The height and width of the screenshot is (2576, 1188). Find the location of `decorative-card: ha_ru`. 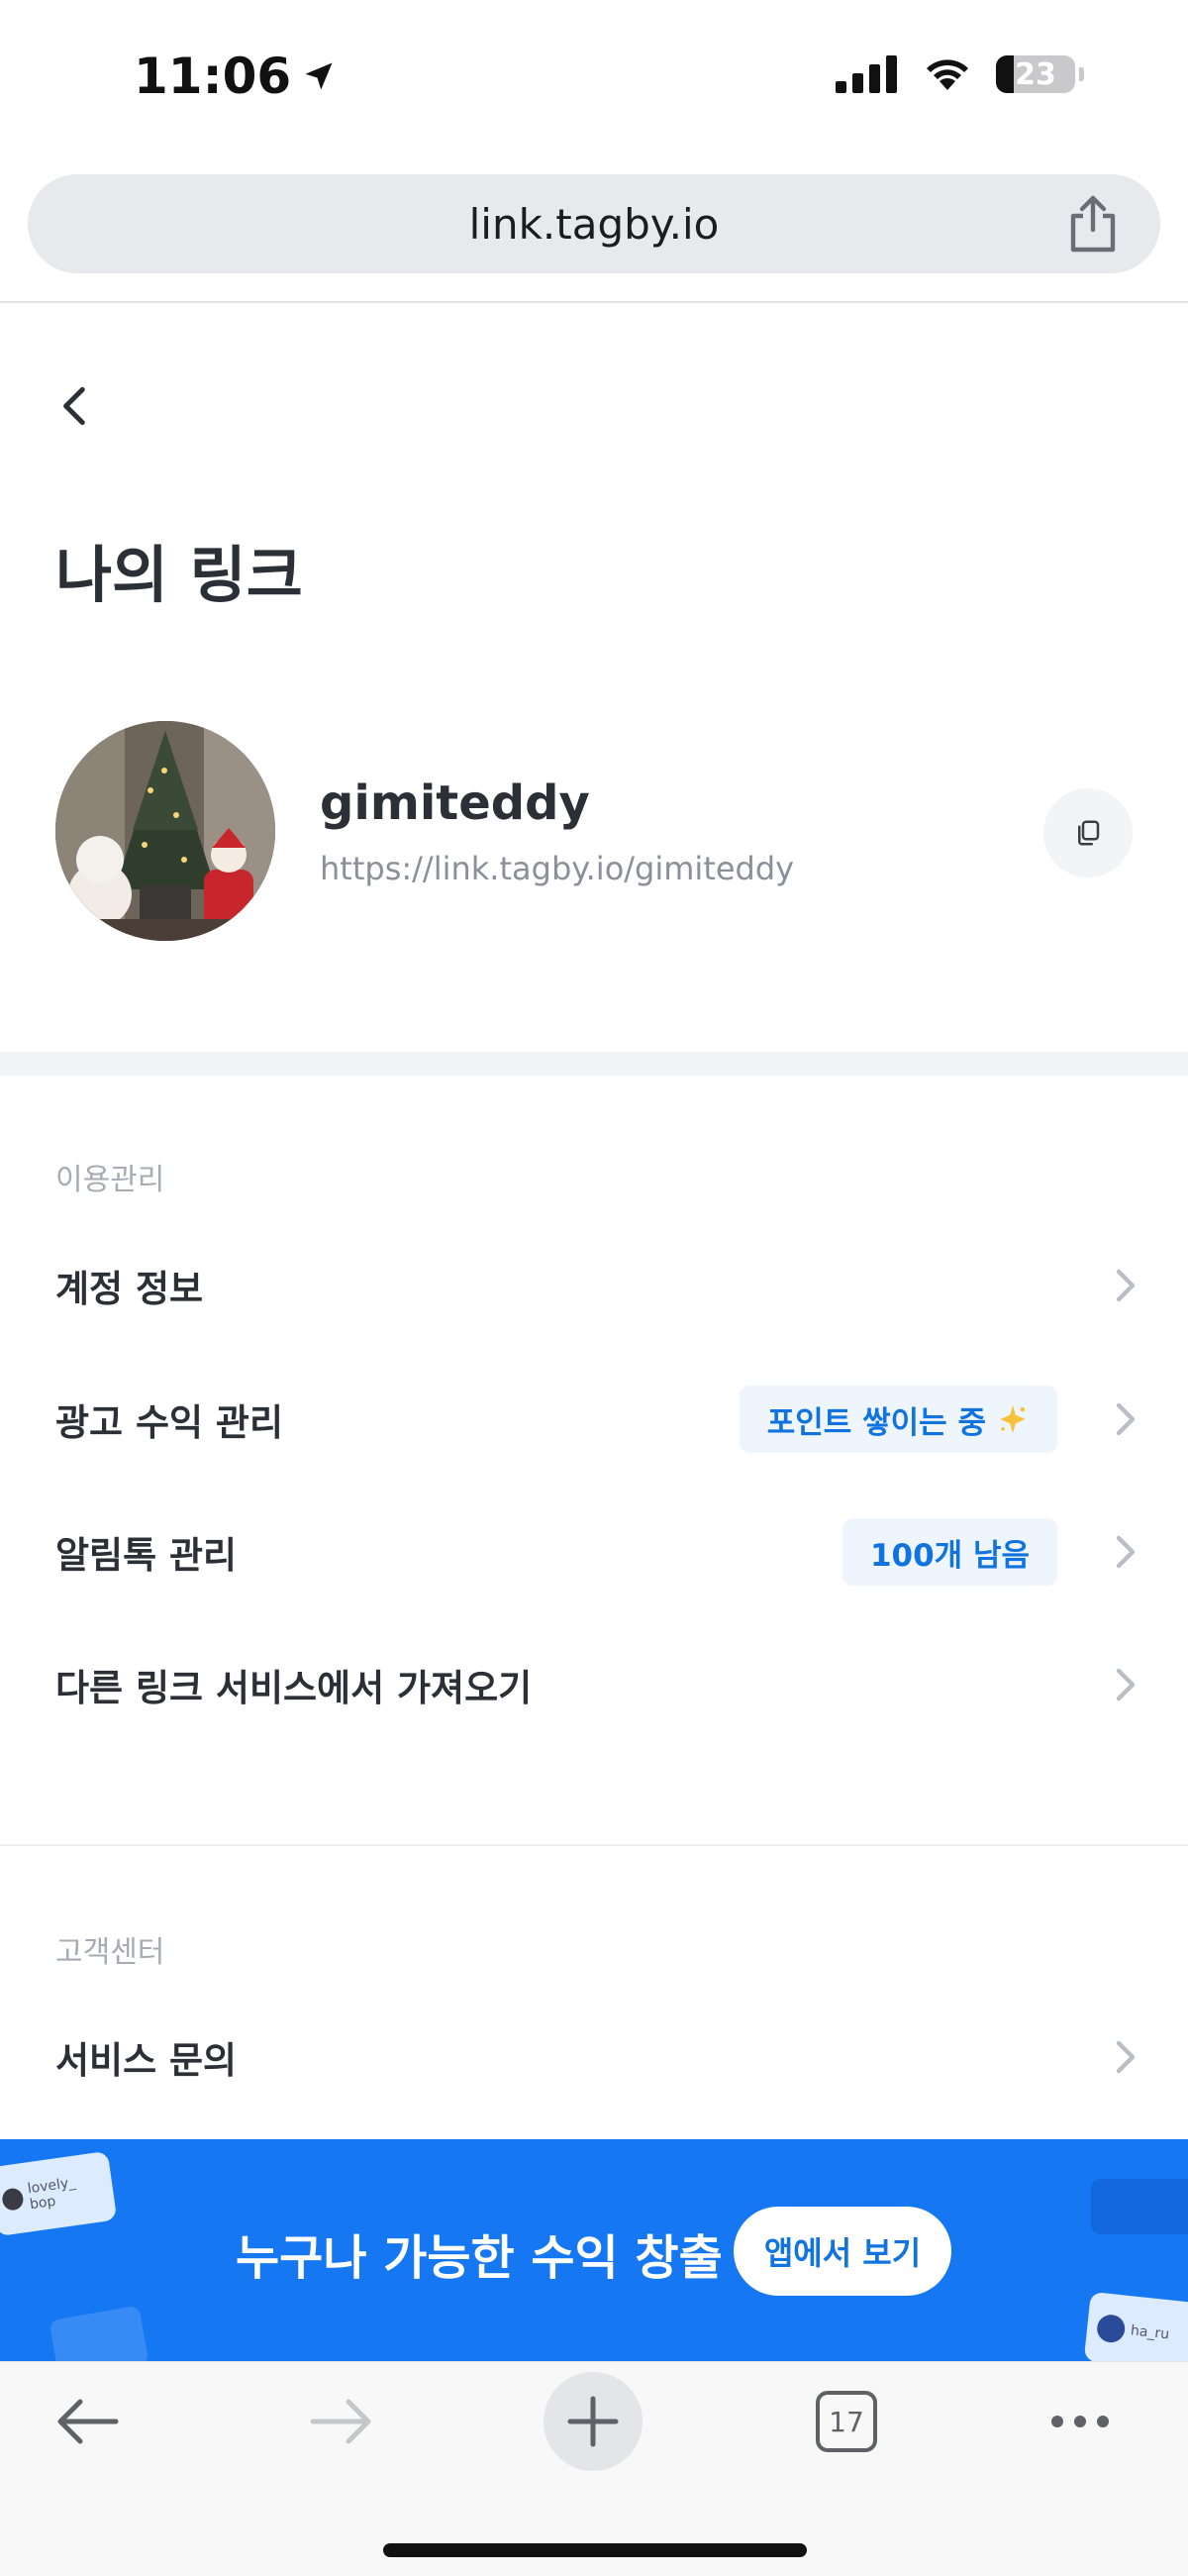

decorative-card: ha_ru is located at coordinates (1135, 2326).